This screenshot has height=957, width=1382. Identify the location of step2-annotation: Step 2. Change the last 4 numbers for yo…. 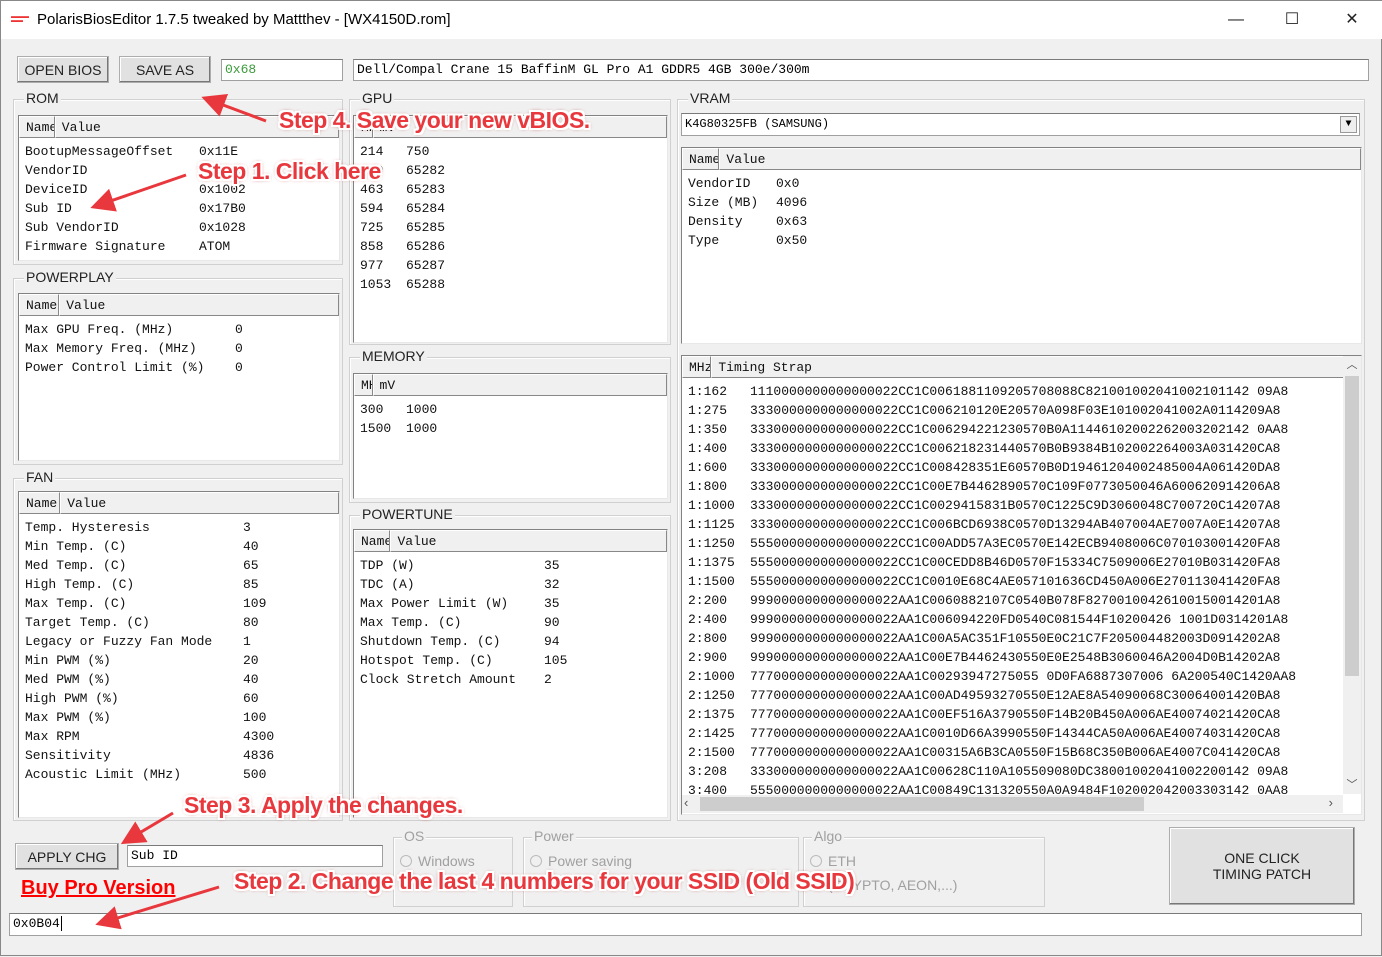
(544, 881).